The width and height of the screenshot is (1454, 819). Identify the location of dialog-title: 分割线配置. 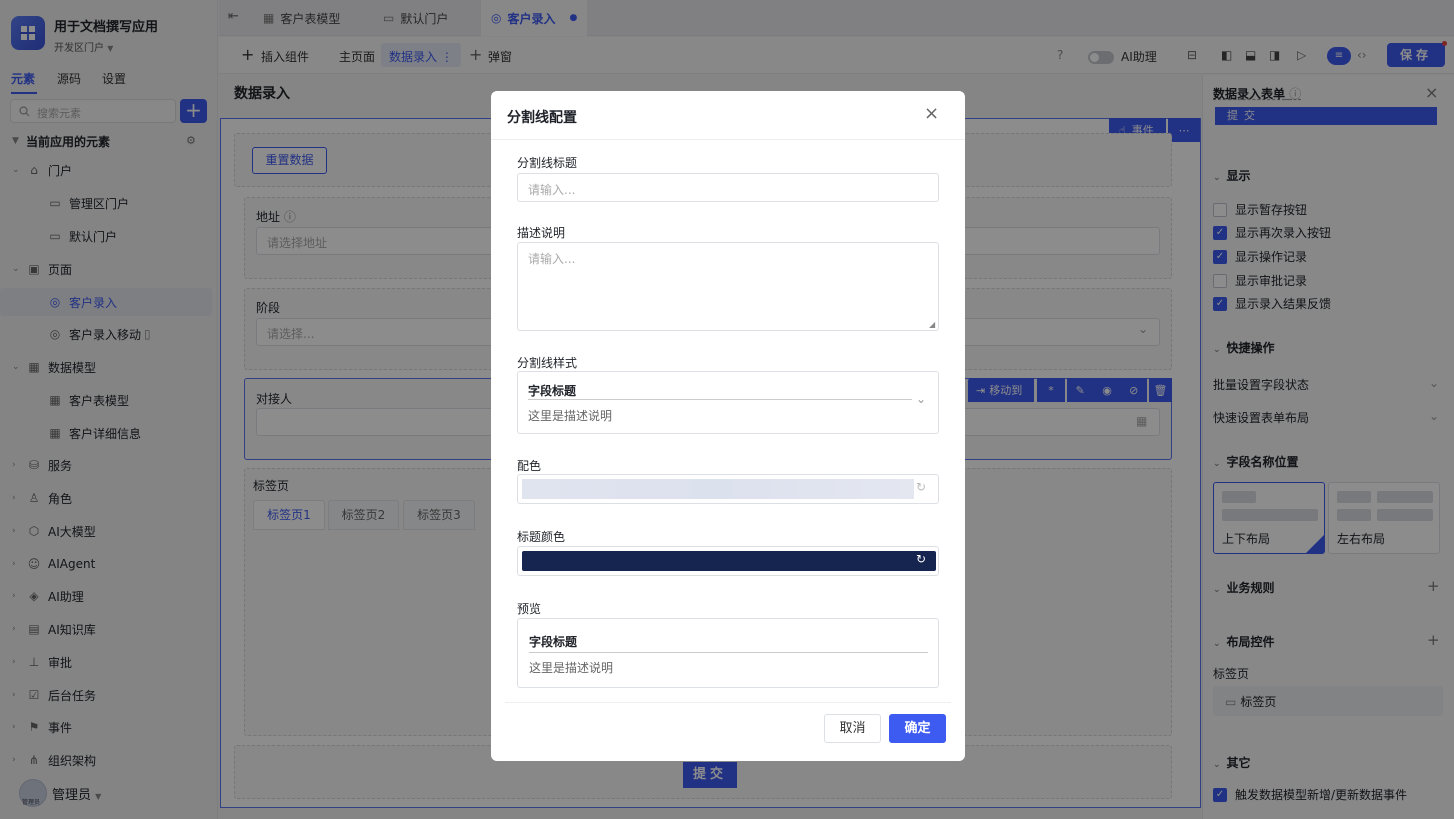
(542, 118).